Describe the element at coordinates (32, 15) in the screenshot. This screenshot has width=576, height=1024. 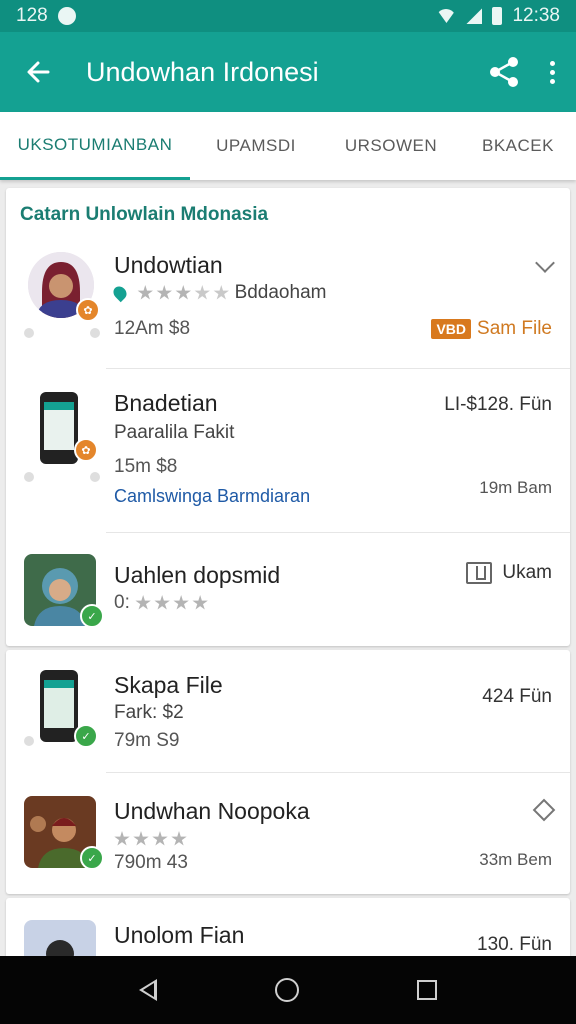
I see `status-time-left: 128` at that location.